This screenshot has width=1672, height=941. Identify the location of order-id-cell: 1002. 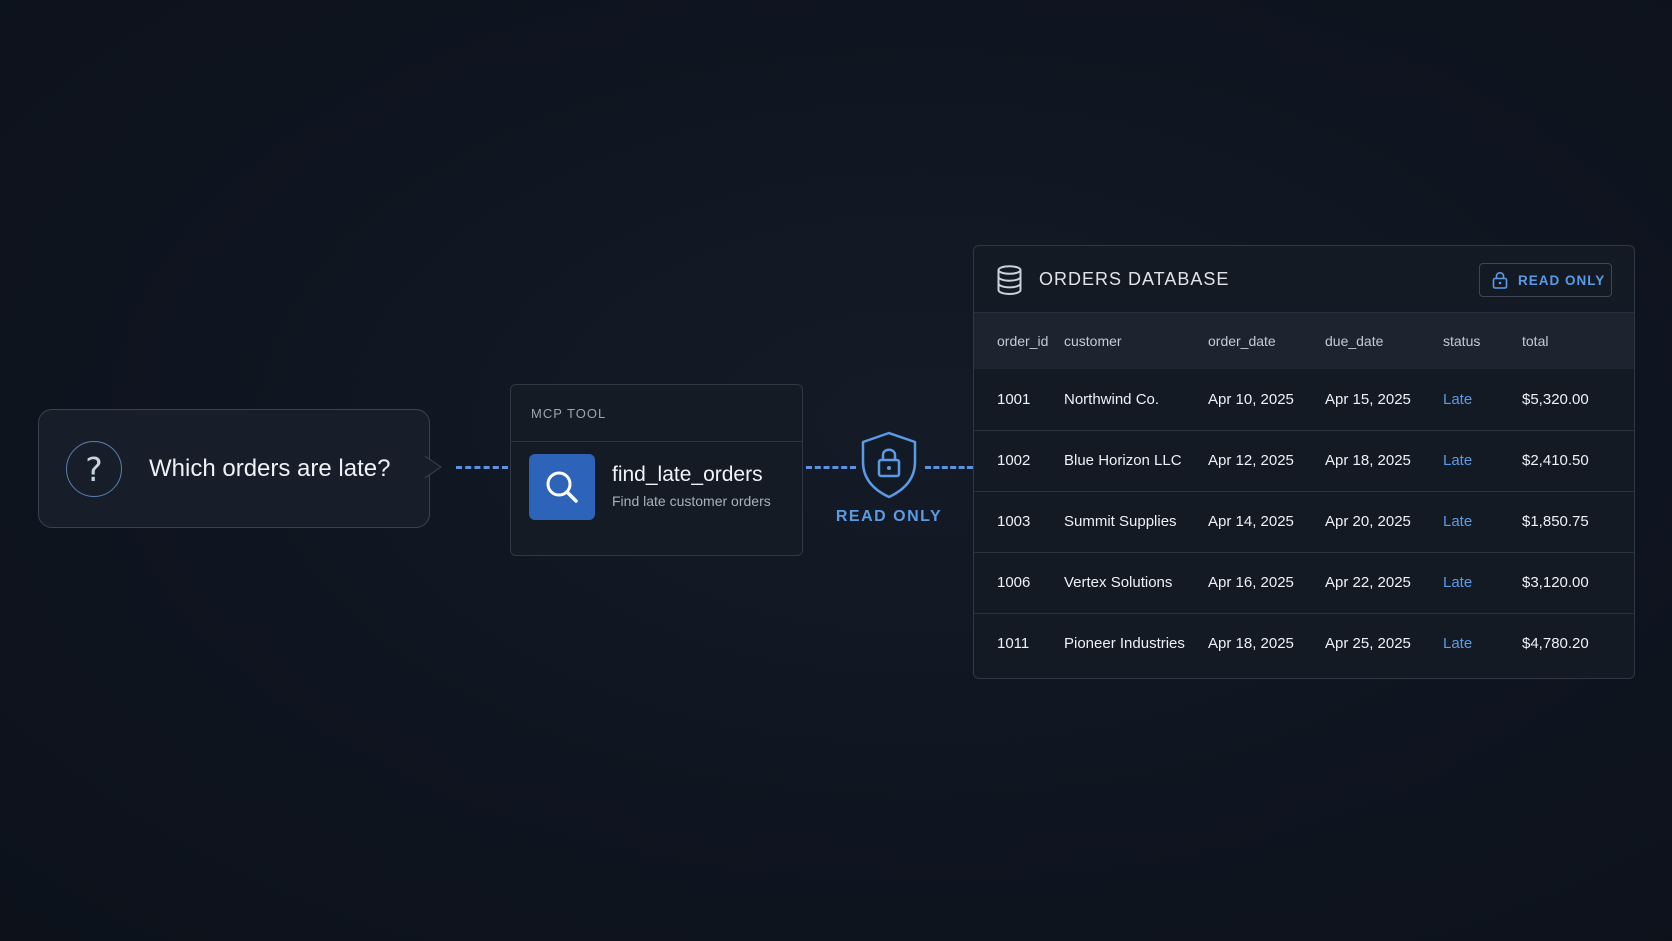
(1014, 460).